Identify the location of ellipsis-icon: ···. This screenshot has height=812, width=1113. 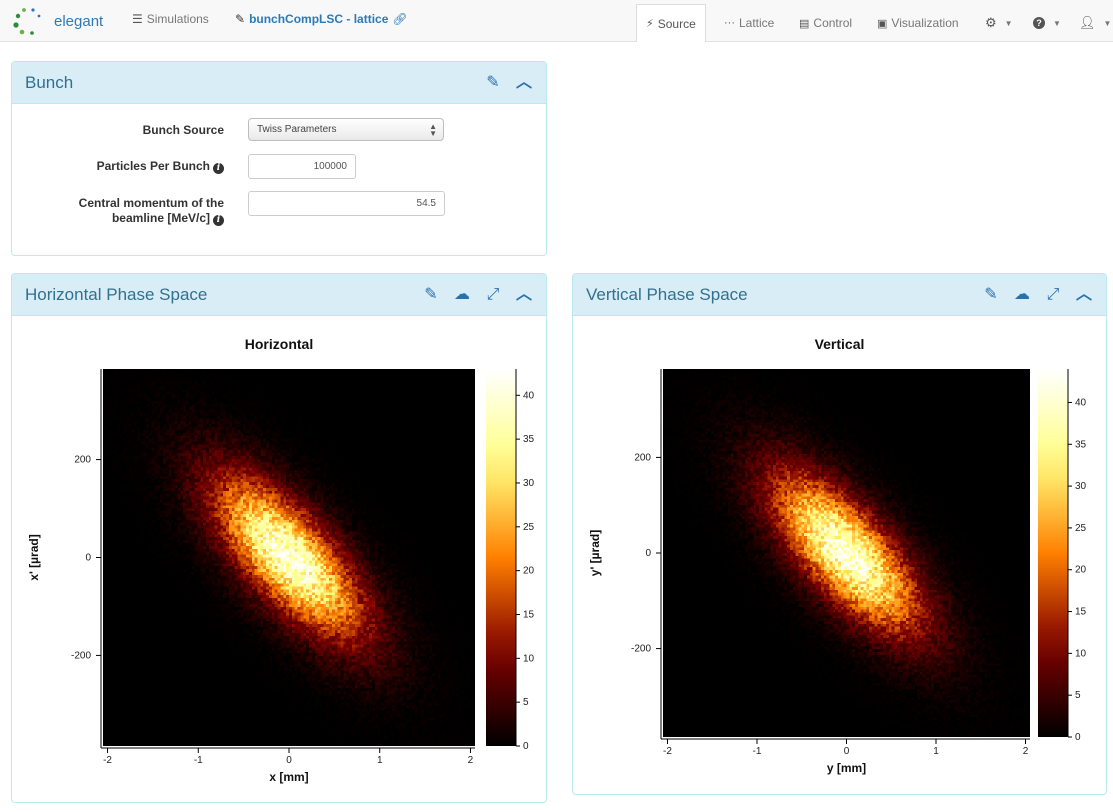
(729, 23).